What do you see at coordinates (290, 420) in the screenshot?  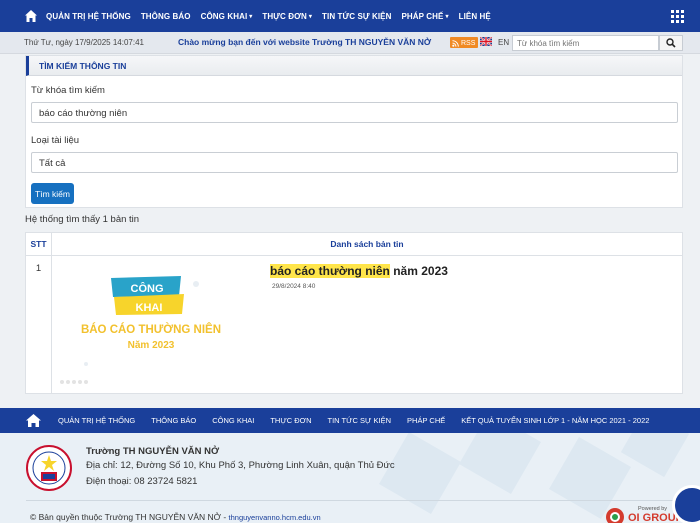 I see `footer-nav-thuc-don: THỰC ĐƠN` at bounding box center [290, 420].